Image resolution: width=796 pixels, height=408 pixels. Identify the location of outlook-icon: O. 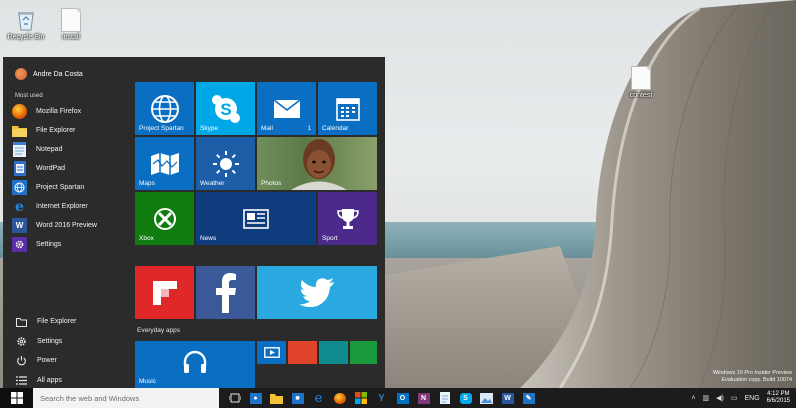
(402, 398).